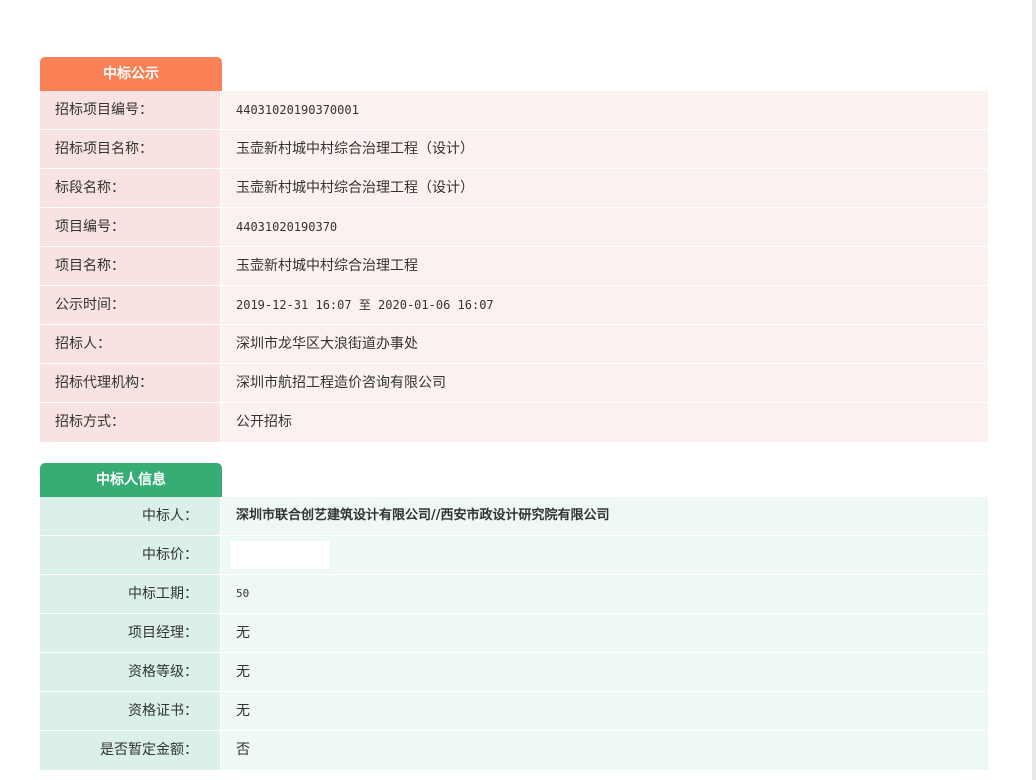 This screenshot has height=780, width=1036. I want to click on row-section-name: 标段名称： 玉壶新村城中村综合治理工程（设计）, so click(514, 188).